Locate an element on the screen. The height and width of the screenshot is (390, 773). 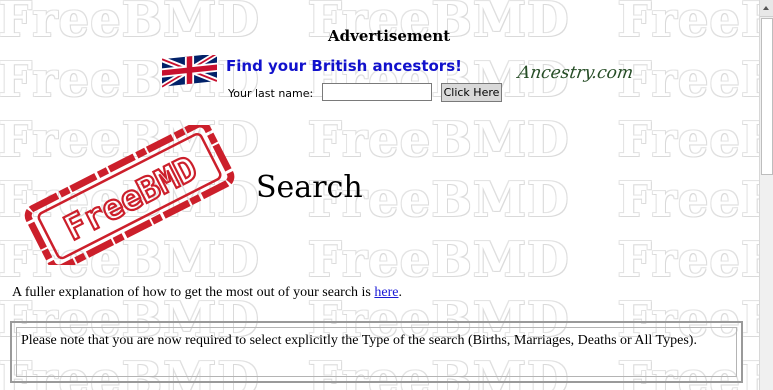
ancestry-logo: Ancestry.com is located at coordinates (576, 73).